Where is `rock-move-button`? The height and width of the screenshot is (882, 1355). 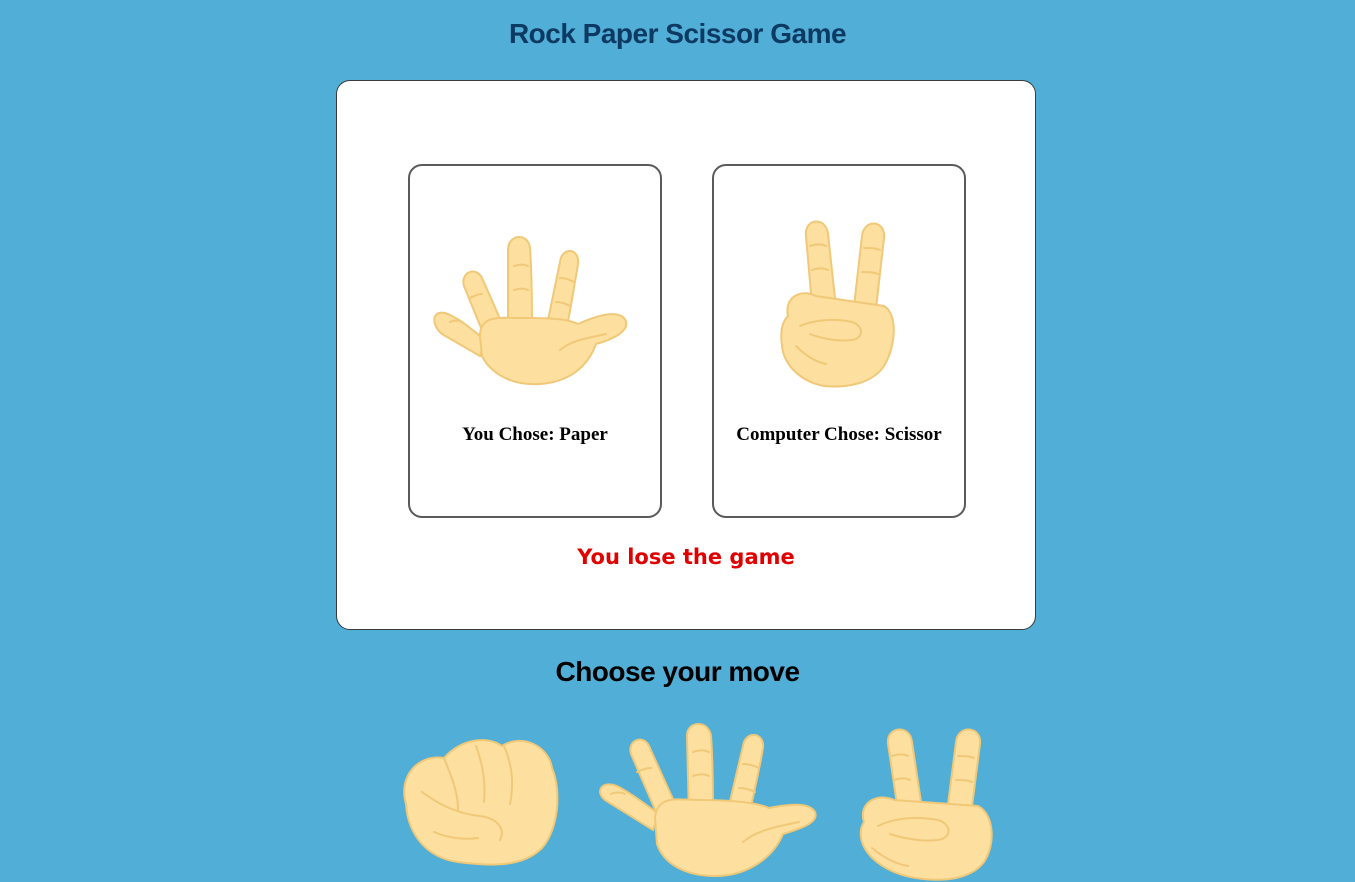 rock-move-button is located at coordinates (477, 807).